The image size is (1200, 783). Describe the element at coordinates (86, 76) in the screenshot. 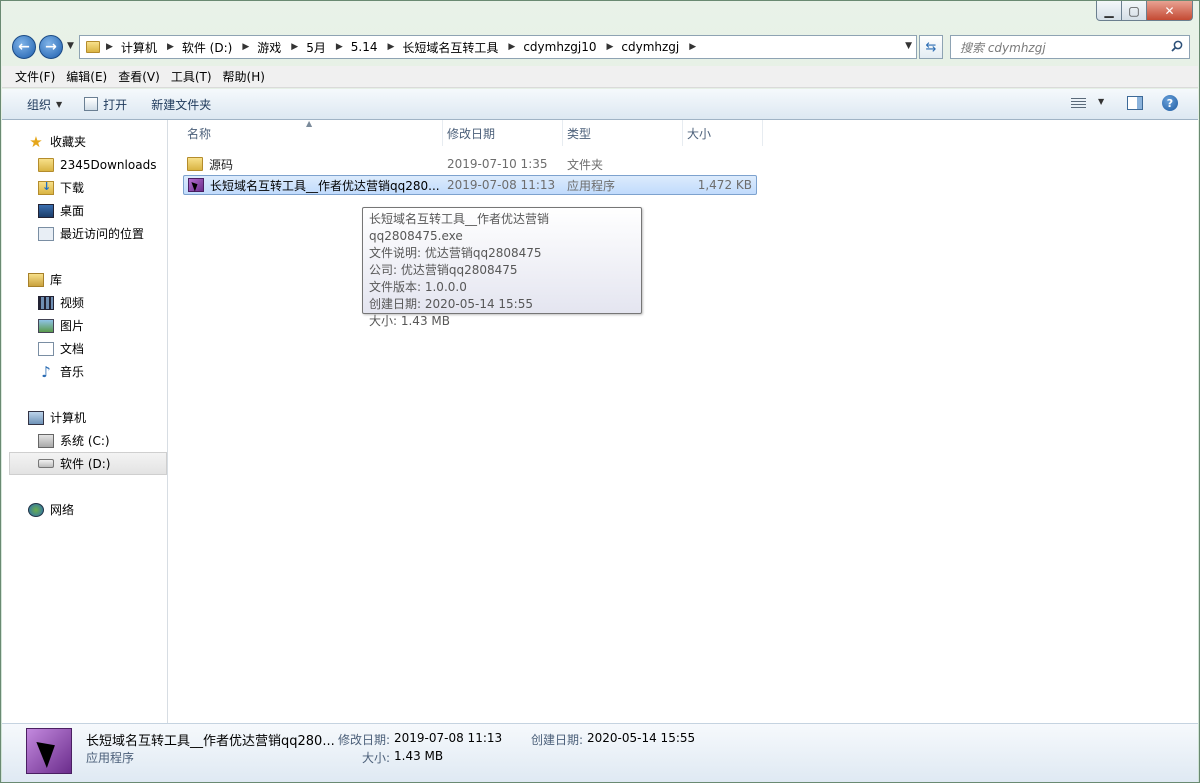

I see `menu-edit: 编辑(E)` at that location.